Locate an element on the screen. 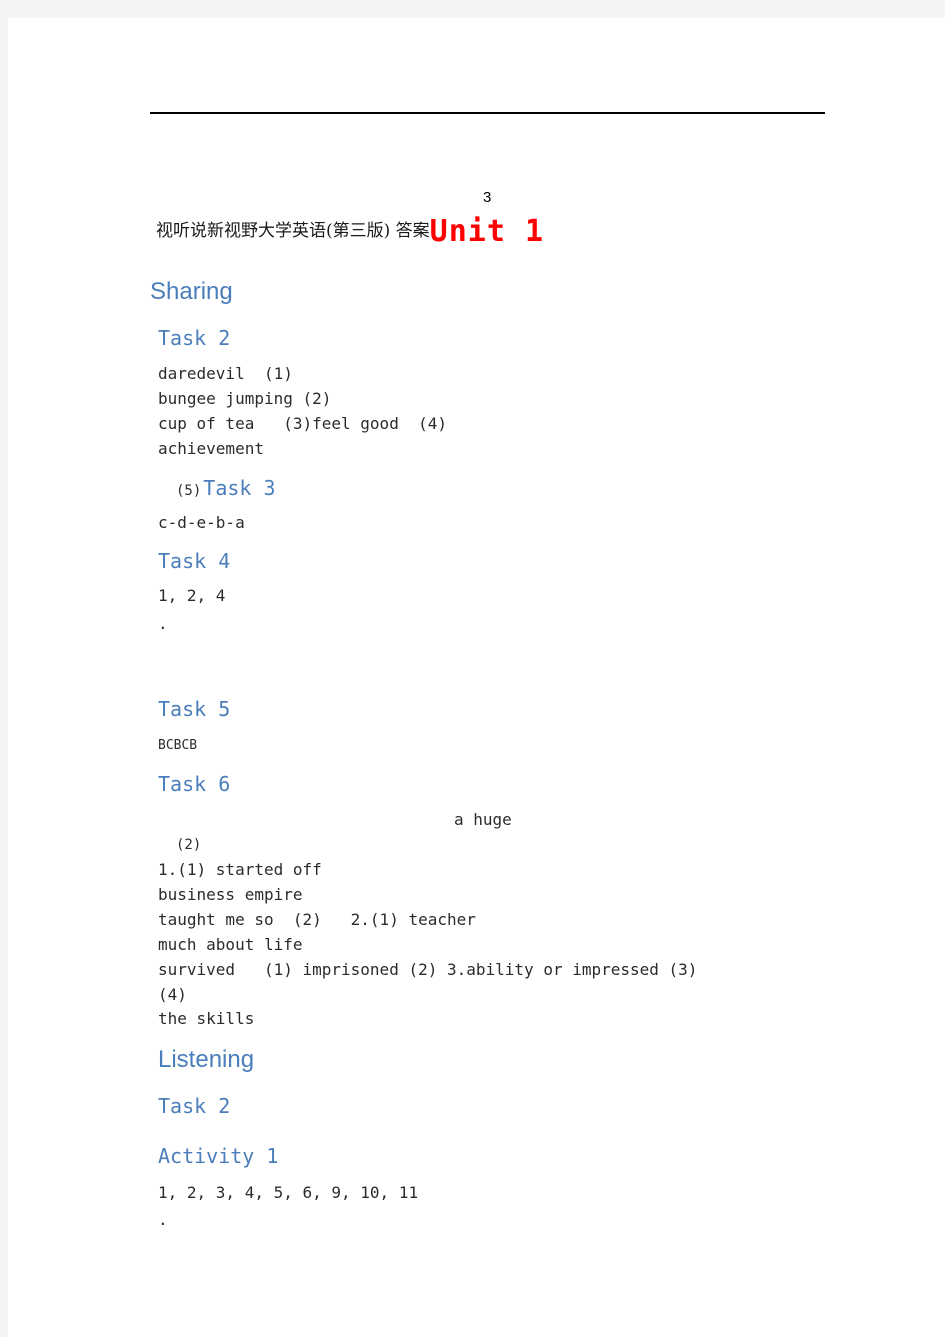 Image resolution: width=945 pixels, height=1337 pixels. answer-line: (2) is located at coordinates (189, 845).